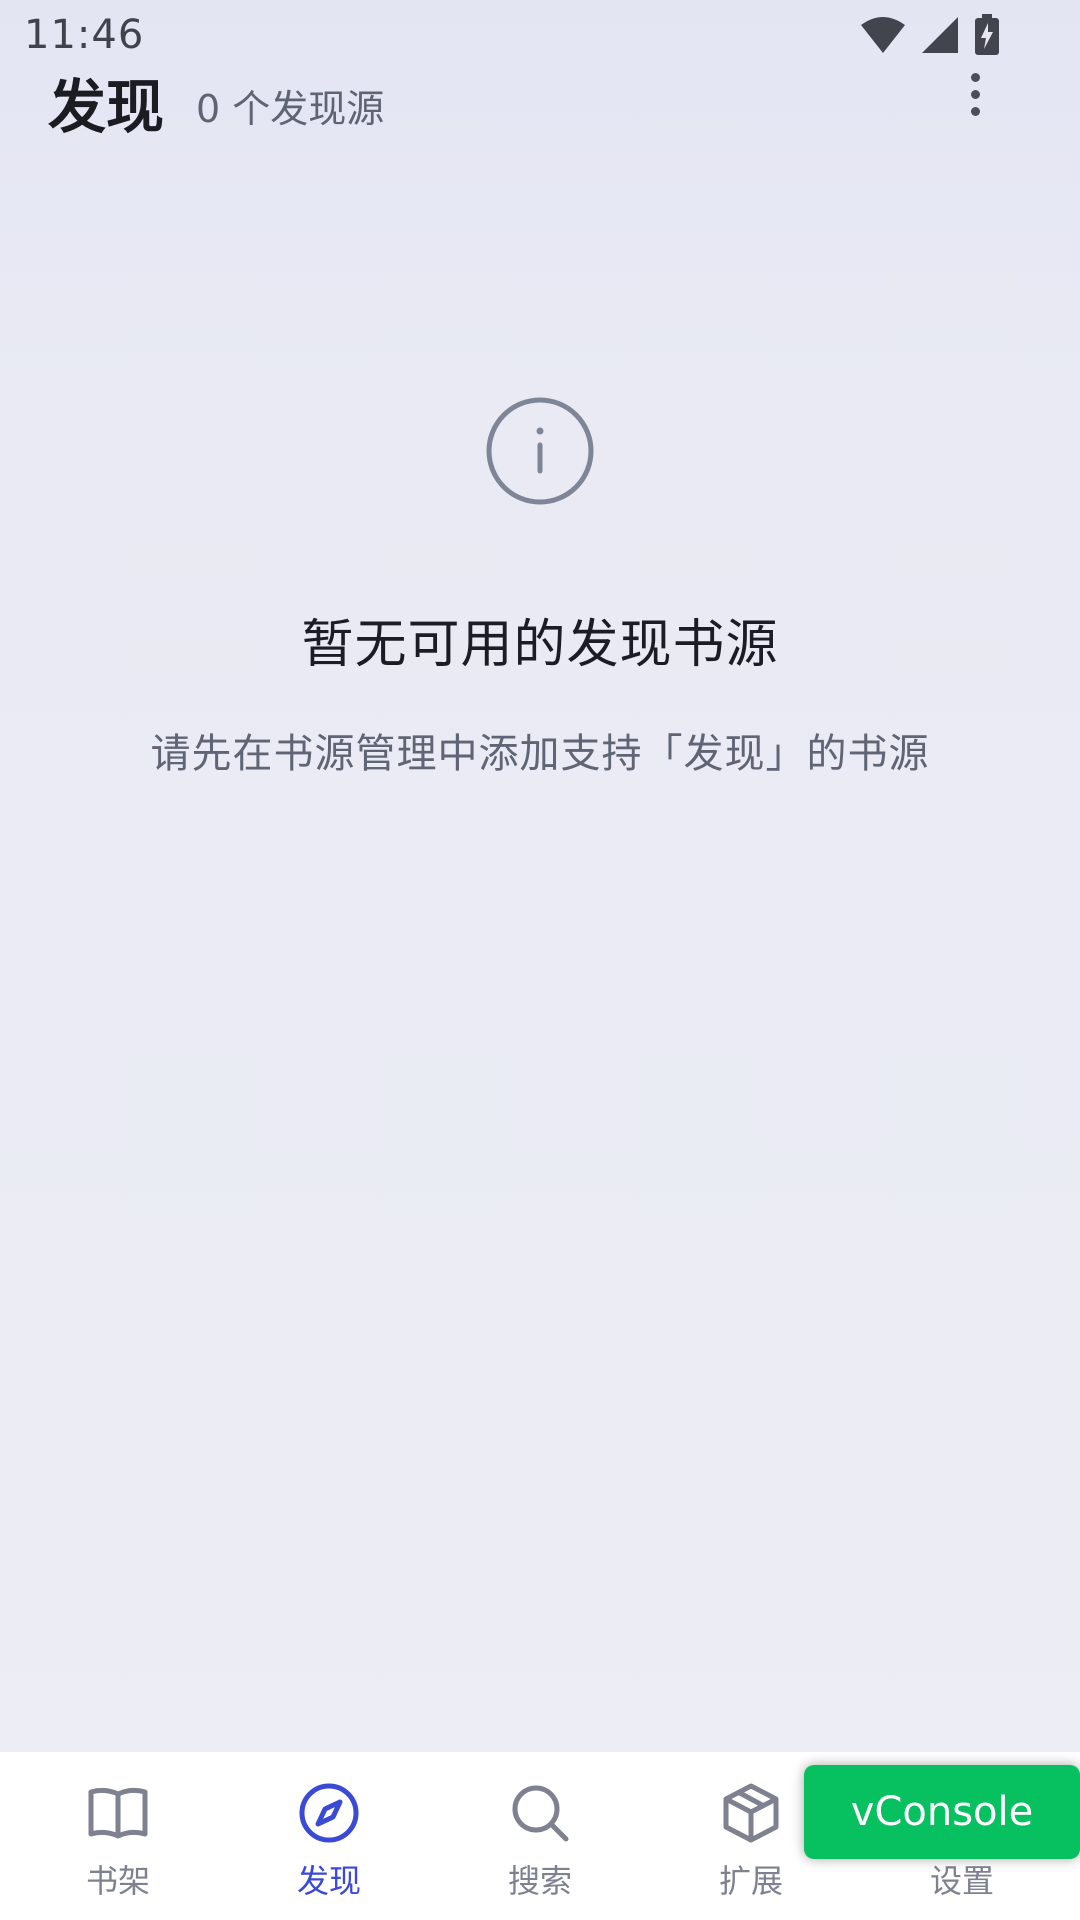 The image size is (1080, 1920). Describe the element at coordinates (540, 754) in the screenshot. I see `empty-state-description: 请先在书源管理中添加支持「发现」的书源` at that location.